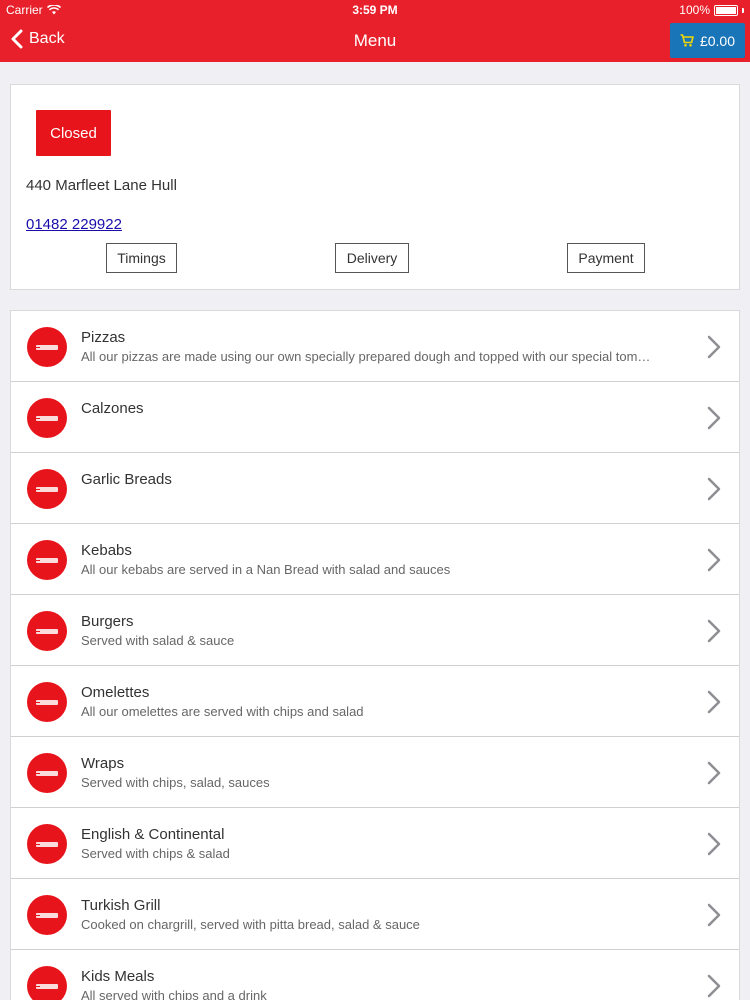  I want to click on category-name: Pizzas, so click(103, 337).